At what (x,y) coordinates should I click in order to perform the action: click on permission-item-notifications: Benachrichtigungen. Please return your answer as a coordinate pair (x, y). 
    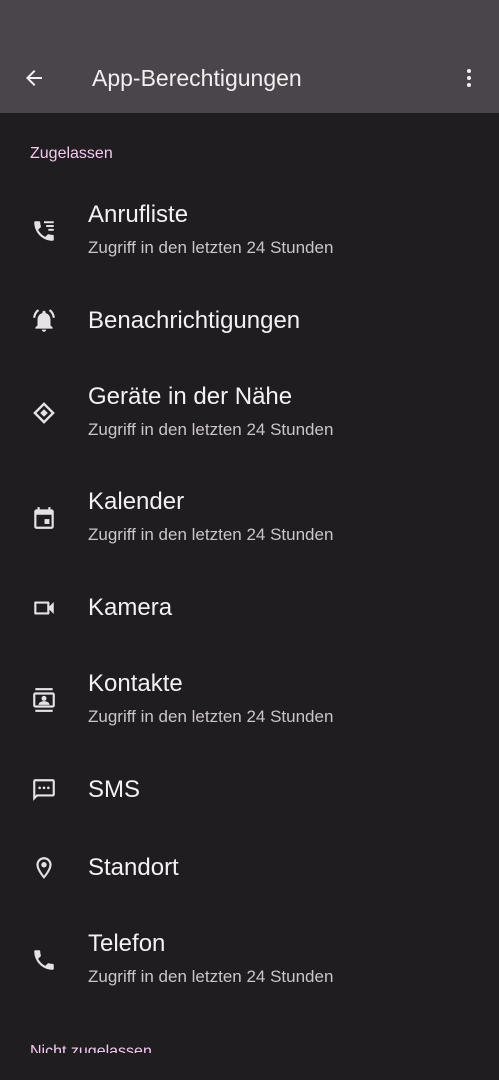
    Looking at the image, I should click on (249, 324).